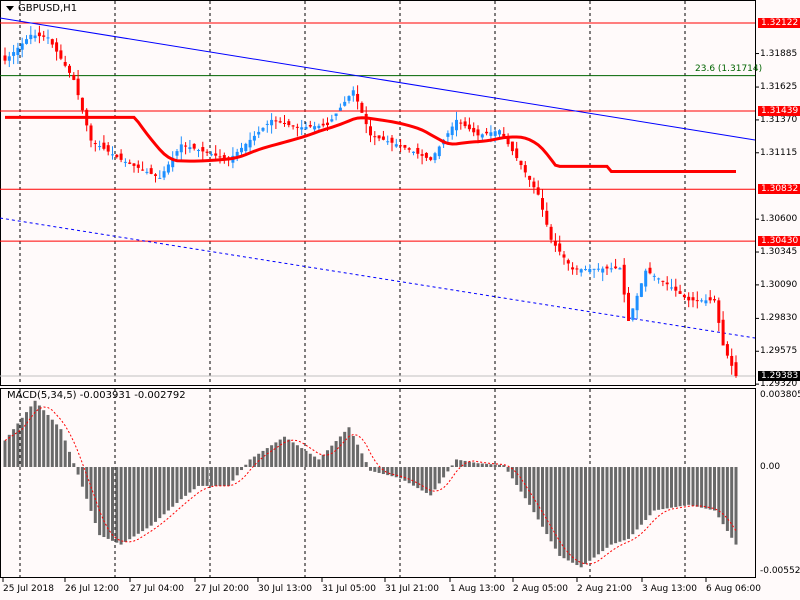 This screenshot has width=800, height=600. I want to click on dropdown-triangle-icon, so click(10, 8).